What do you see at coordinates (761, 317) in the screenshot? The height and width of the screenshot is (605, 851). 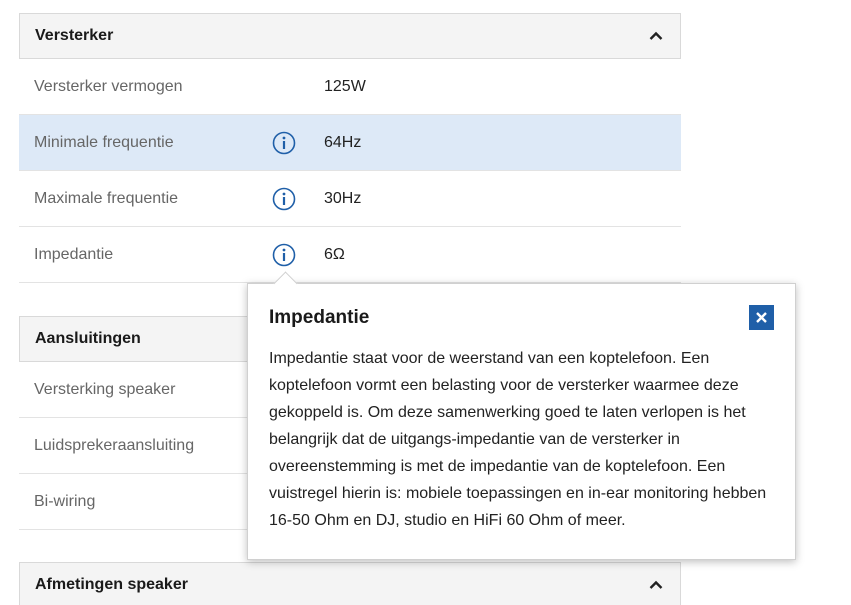 I see `close-icon` at bounding box center [761, 317].